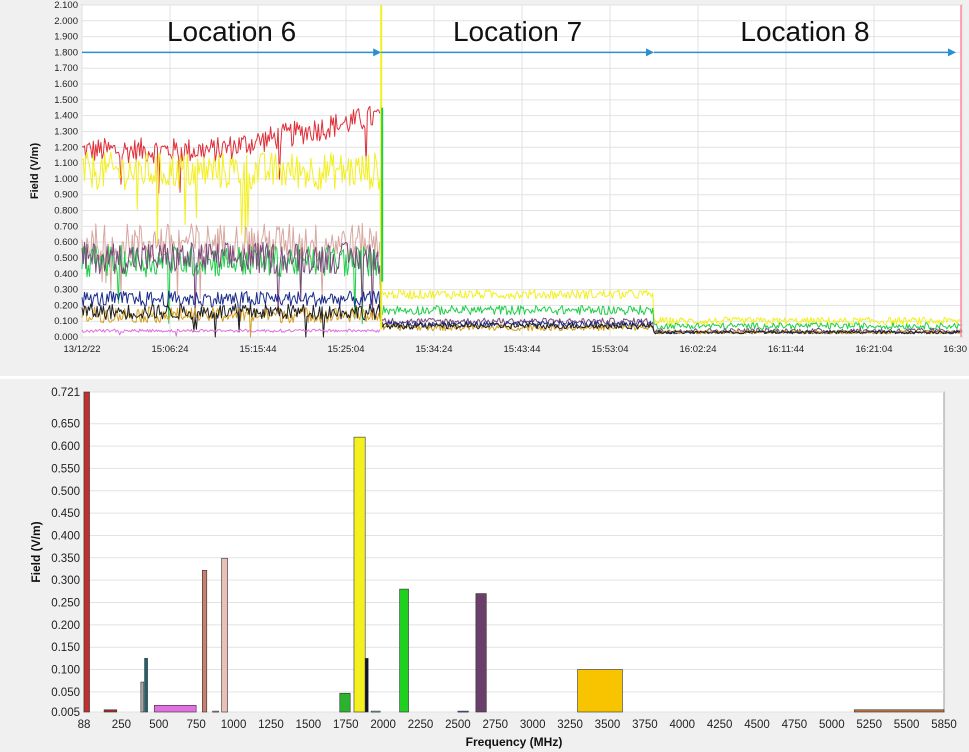  Describe the element at coordinates (65, 559) in the screenshot. I see `chart-b-y-tick-label: 0.350` at that location.